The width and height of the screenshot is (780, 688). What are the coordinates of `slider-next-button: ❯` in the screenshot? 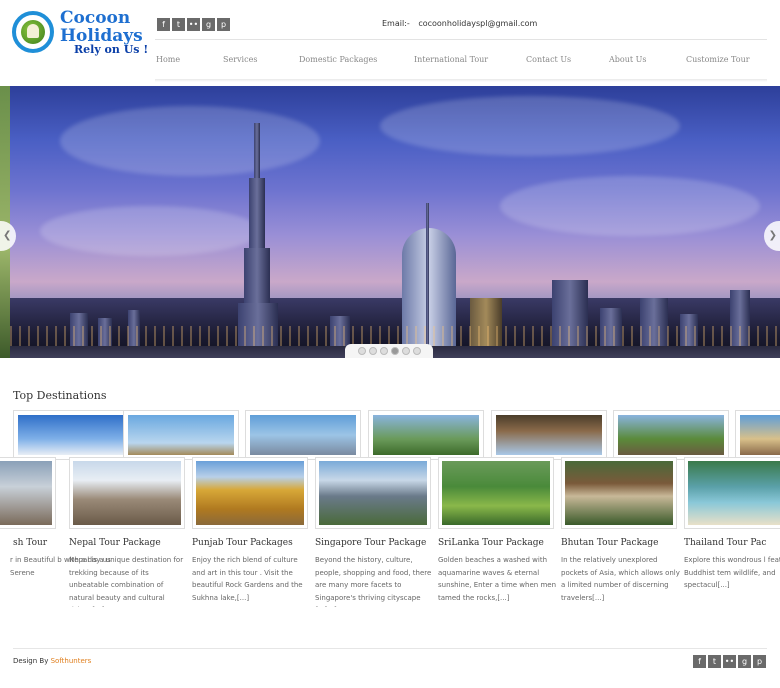 It's located at (772, 236).